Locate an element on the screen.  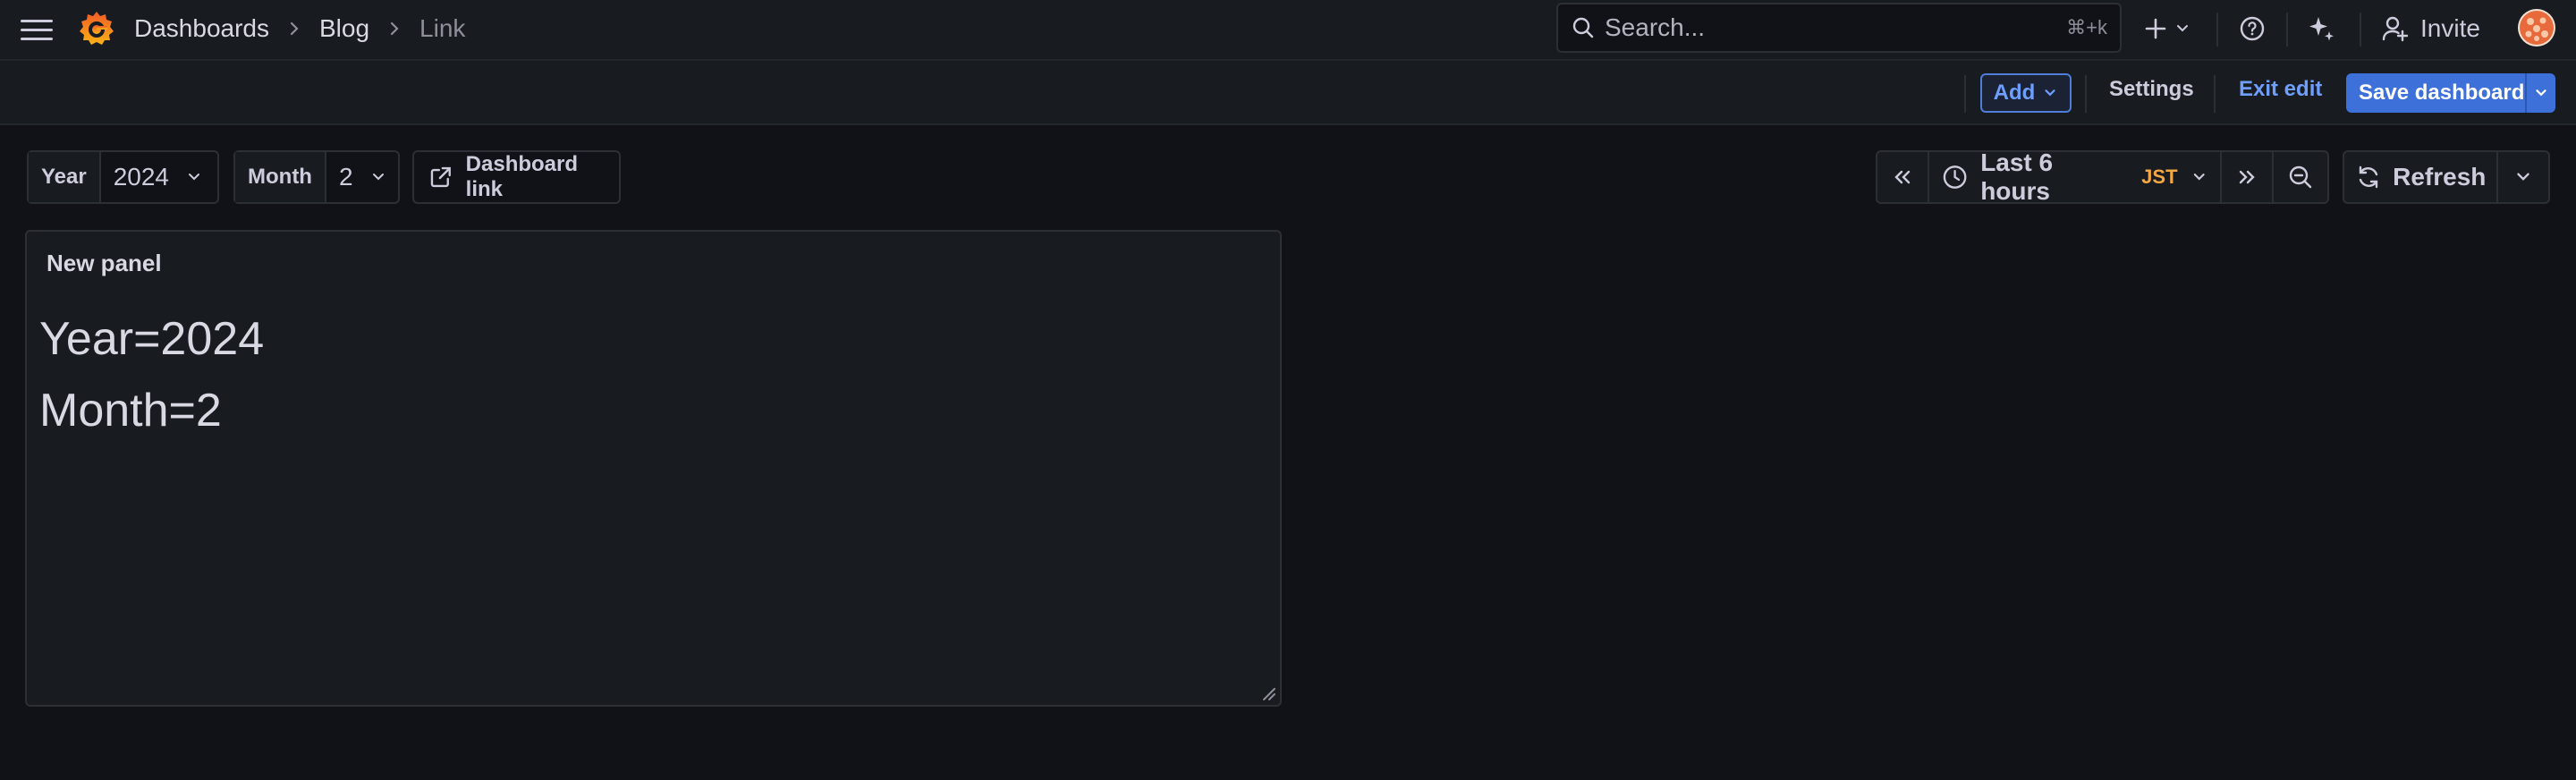
breadcrumb-blog: Blog is located at coordinates (344, 28).